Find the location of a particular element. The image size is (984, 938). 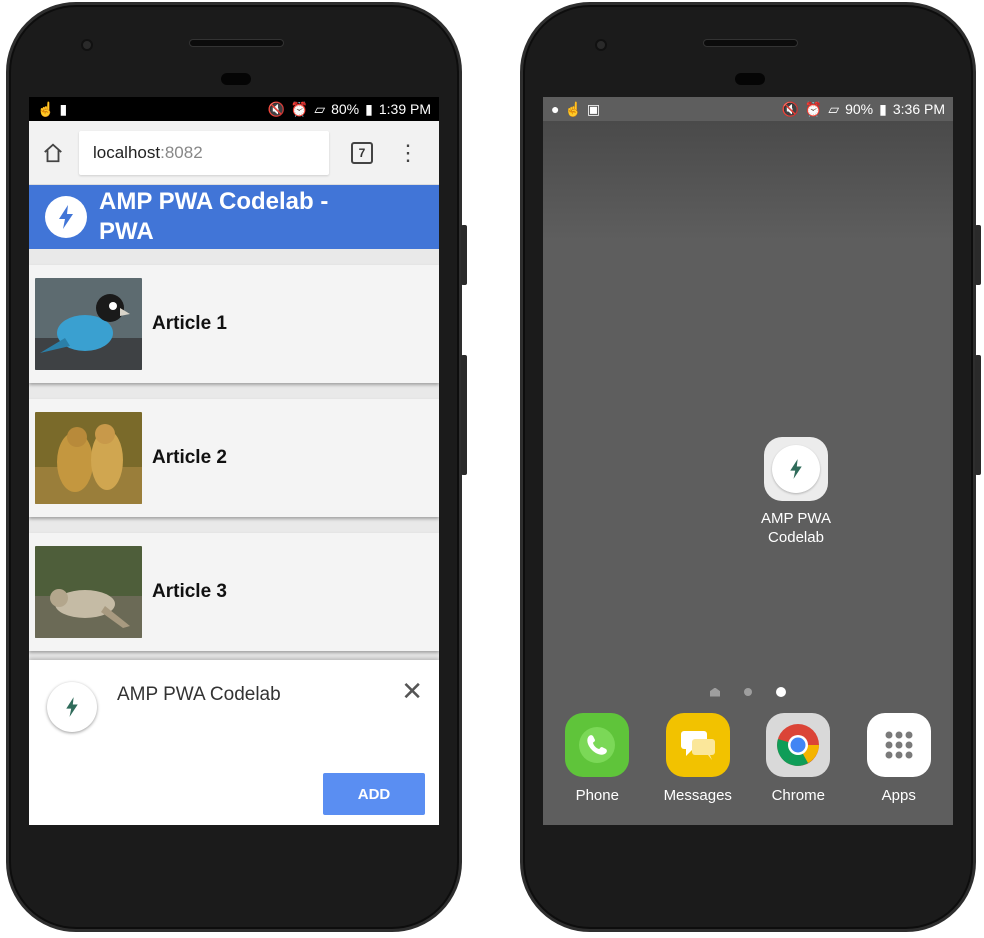

shortcut-label: AMP PWA Codelab is located at coordinates (796, 528).